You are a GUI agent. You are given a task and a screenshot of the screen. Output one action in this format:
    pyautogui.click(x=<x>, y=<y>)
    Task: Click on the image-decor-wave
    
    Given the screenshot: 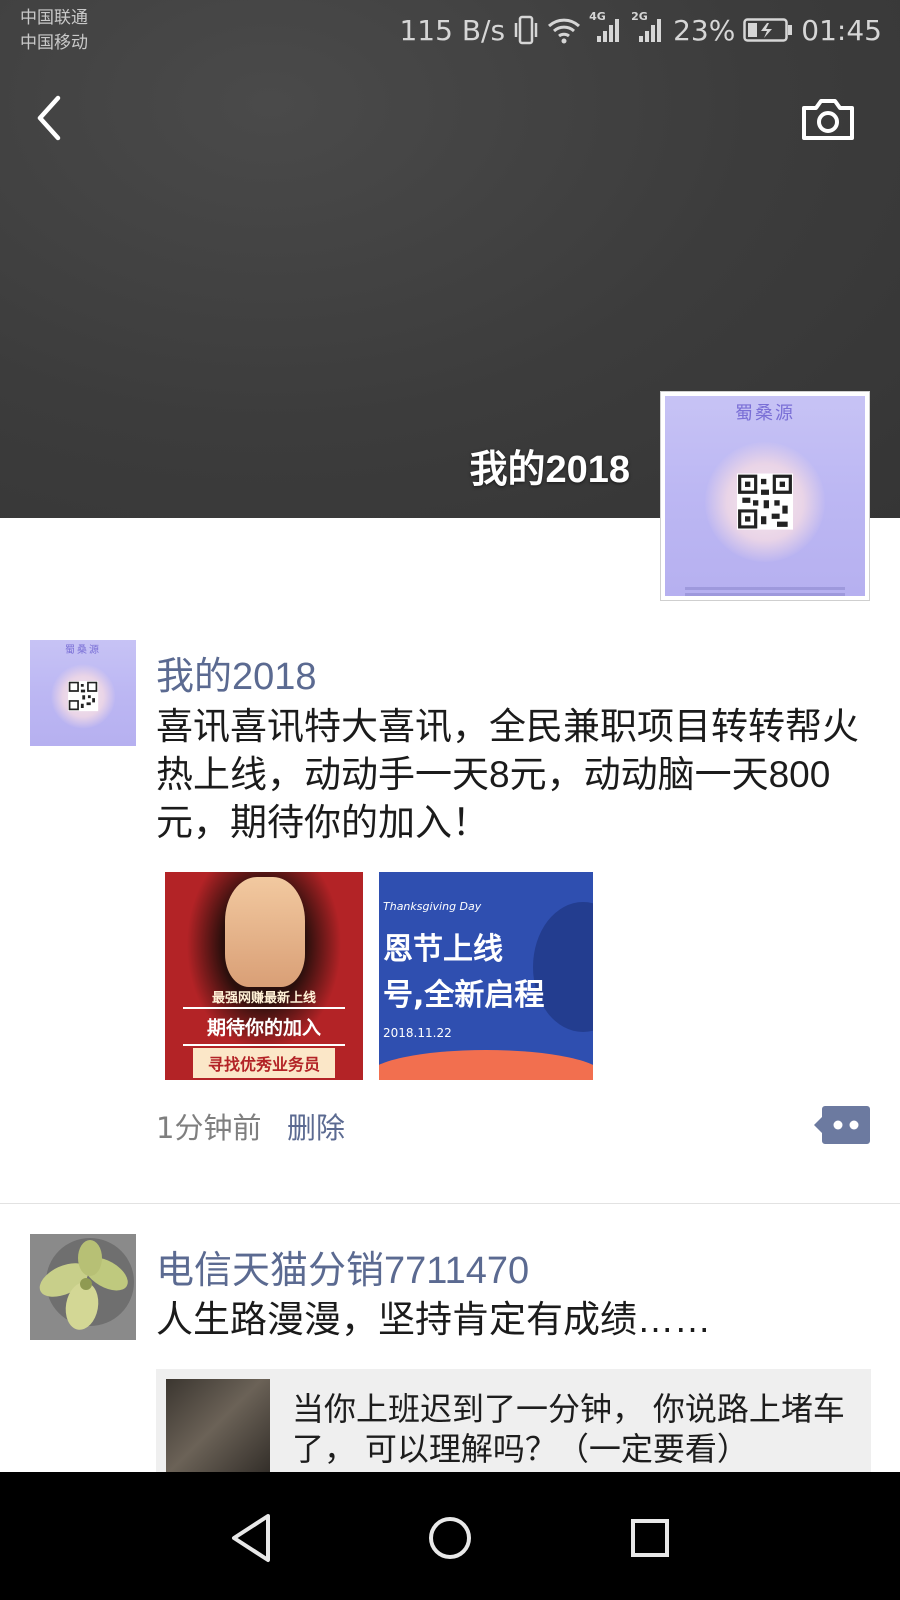 What is the action you would take?
    pyautogui.click(x=486, y=1065)
    